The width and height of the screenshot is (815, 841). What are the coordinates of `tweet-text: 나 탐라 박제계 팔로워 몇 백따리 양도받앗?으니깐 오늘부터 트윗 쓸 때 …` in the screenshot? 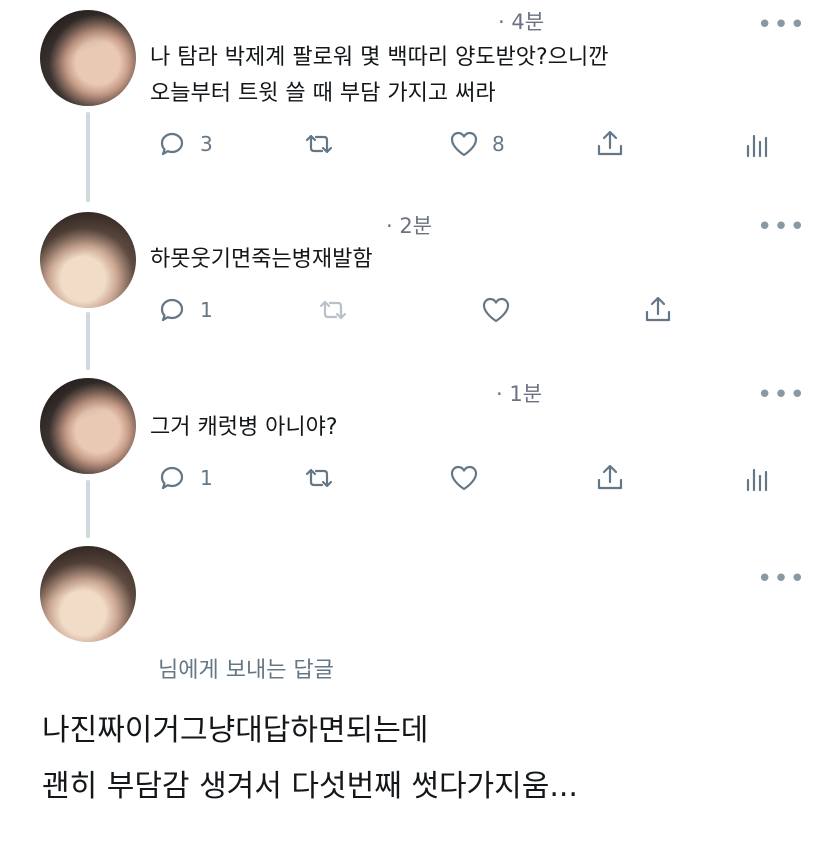 It's located at (379, 76).